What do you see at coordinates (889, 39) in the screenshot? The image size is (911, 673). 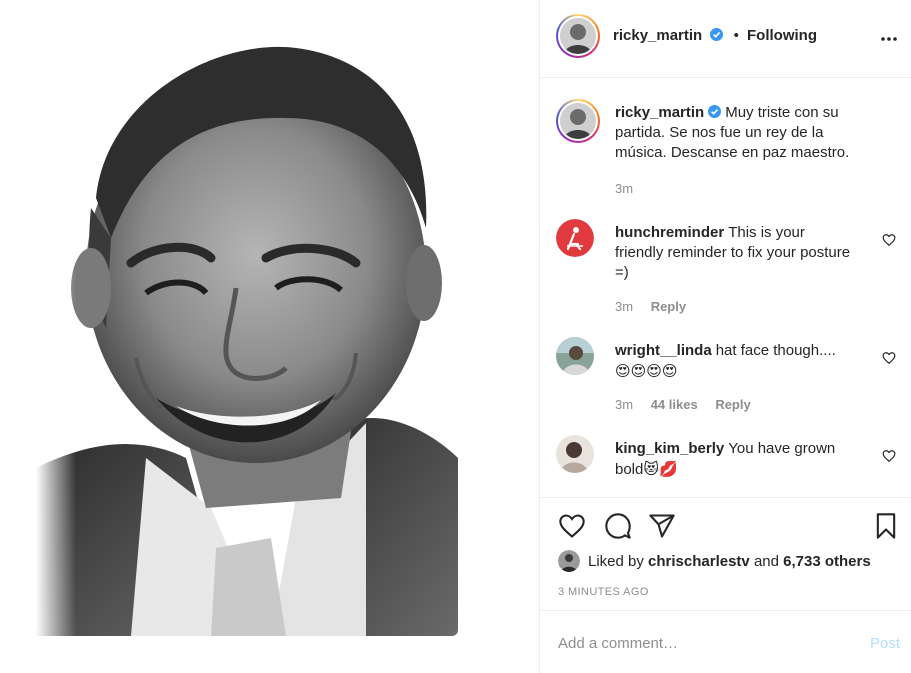 I see `more-options-icon` at bounding box center [889, 39].